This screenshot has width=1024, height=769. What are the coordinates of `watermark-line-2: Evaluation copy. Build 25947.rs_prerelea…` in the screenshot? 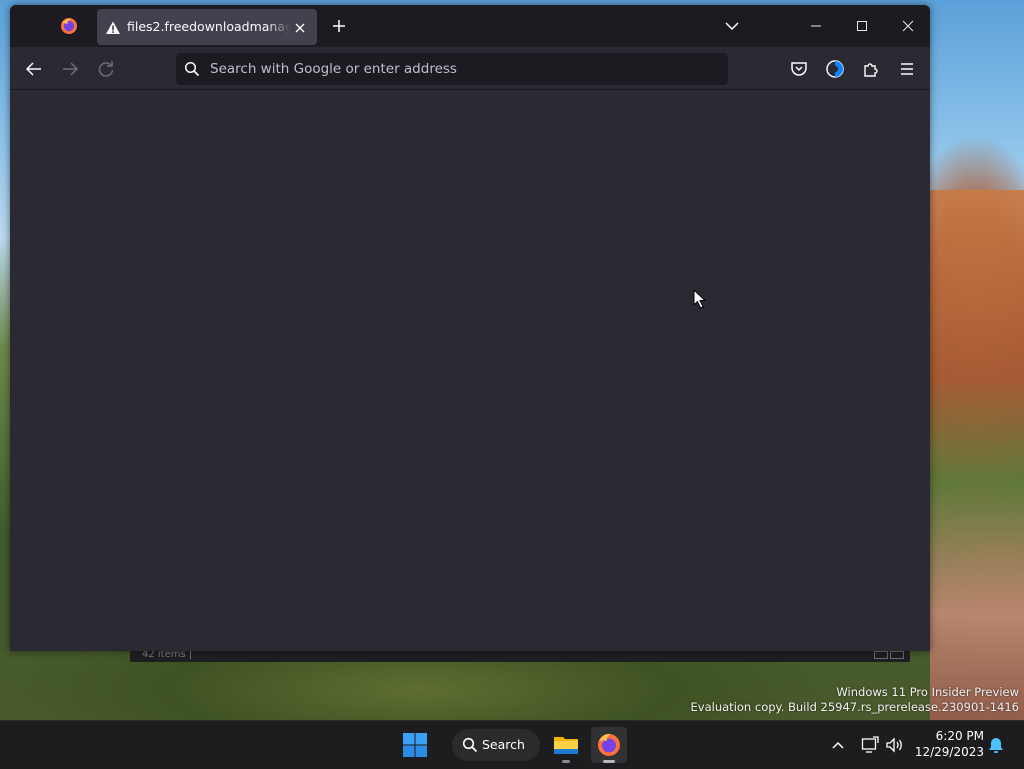 It's located at (854, 707).